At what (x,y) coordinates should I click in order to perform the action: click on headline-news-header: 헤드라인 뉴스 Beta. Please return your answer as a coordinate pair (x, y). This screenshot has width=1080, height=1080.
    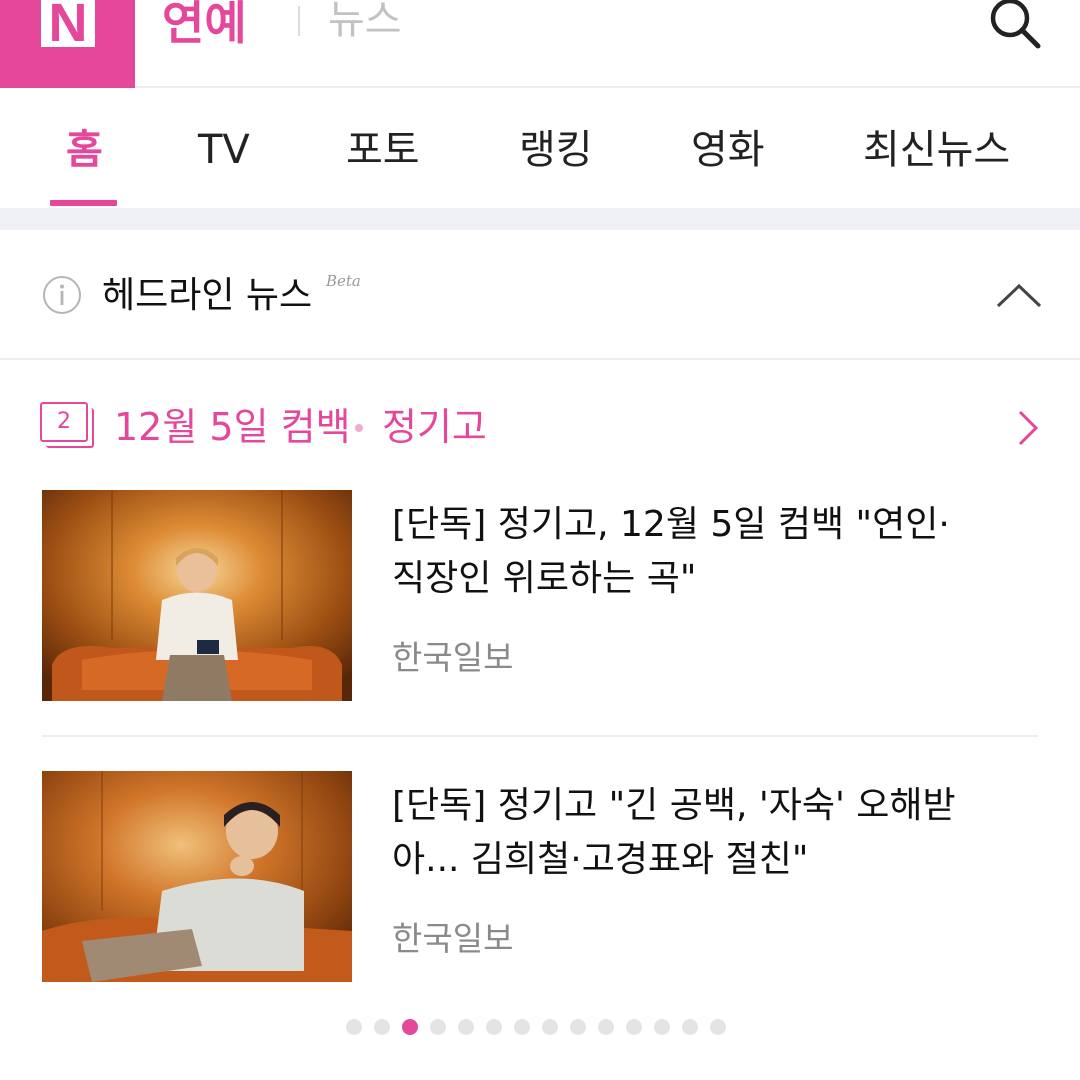
    Looking at the image, I should click on (540, 295).